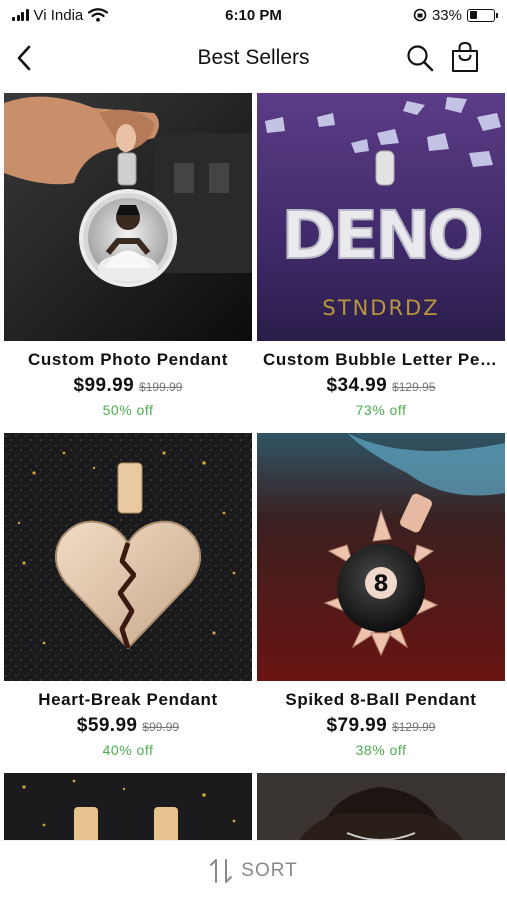 This screenshot has height=900, width=507. What do you see at coordinates (269, 870) in the screenshot?
I see `sort-label: SORT` at bounding box center [269, 870].